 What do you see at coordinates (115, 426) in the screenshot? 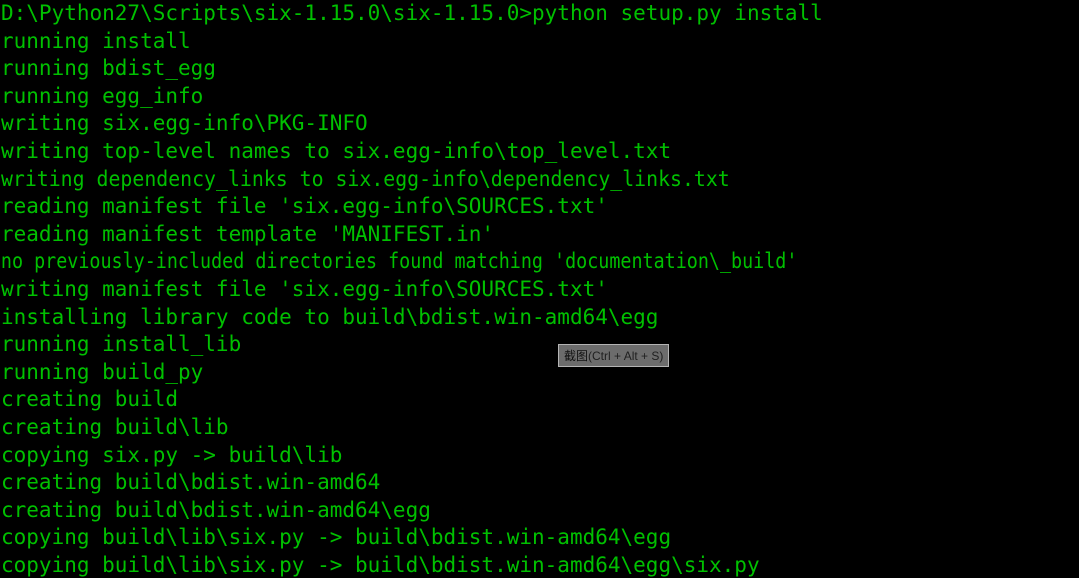
I see `console-output-line: creating build\lib` at bounding box center [115, 426].